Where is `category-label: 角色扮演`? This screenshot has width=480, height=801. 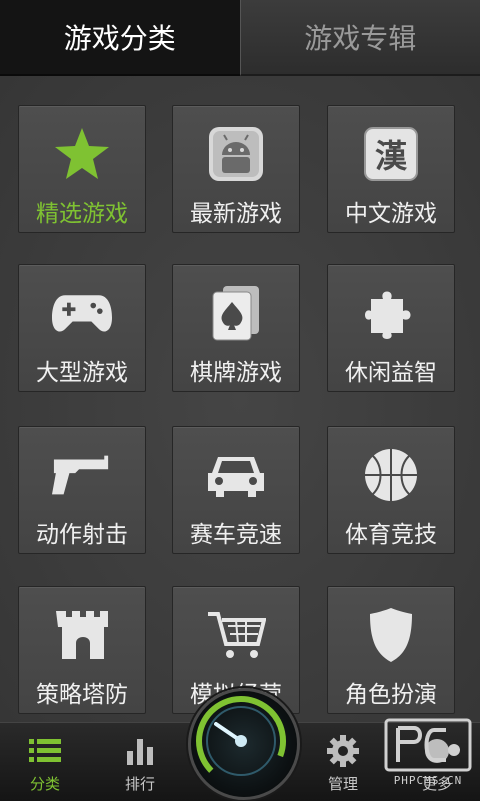 category-label: 角色扮演 is located at coordinates (391, 692).